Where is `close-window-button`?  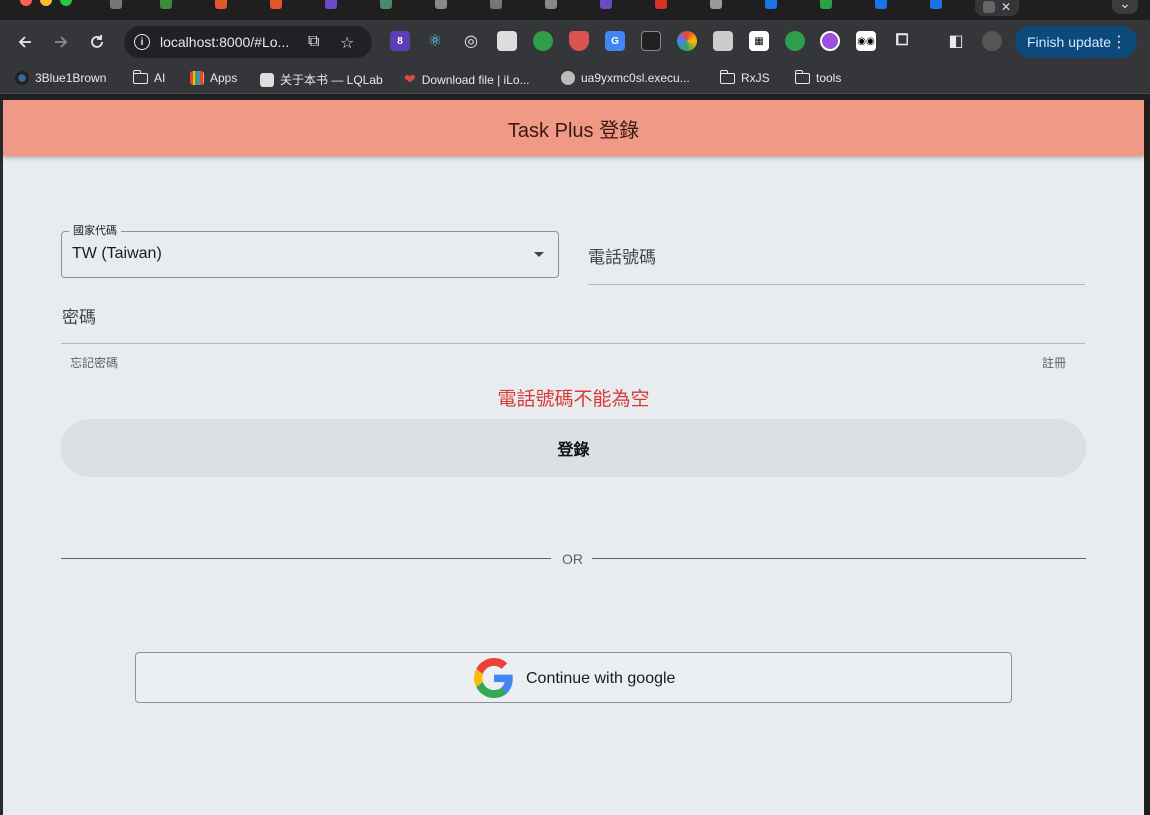
close-window-button is located at coordinates (26, 3).